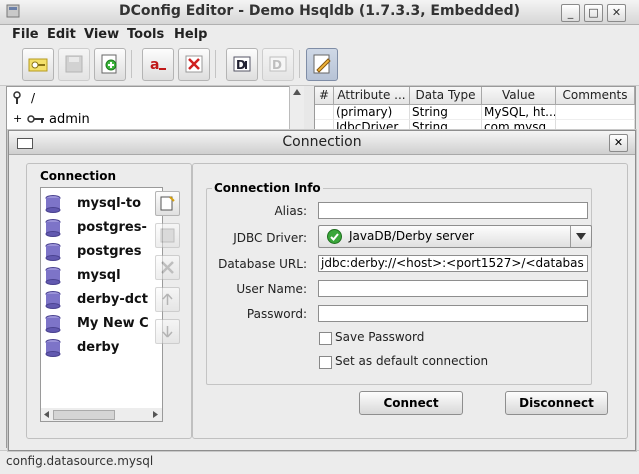 This screenshot has width=639, height=474. Describe the element at coordinates (167, 331) in the screenshot. I see `move-down-button` at that location.